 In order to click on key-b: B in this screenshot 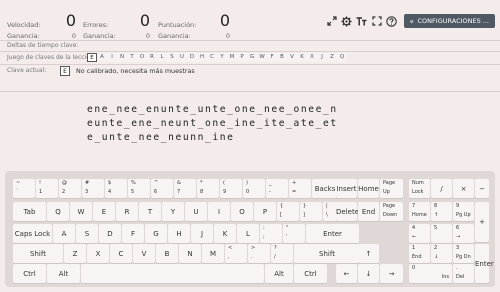, I will do `click(167, 253)`.